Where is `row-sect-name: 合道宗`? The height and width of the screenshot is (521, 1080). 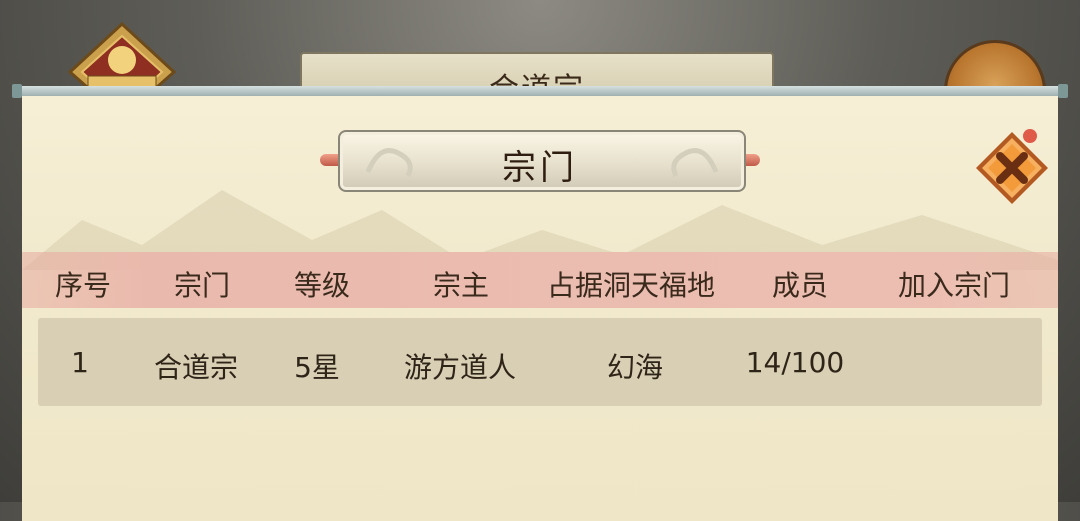
row-sect-name: 合道宗 is located at coordinates (195, 367).